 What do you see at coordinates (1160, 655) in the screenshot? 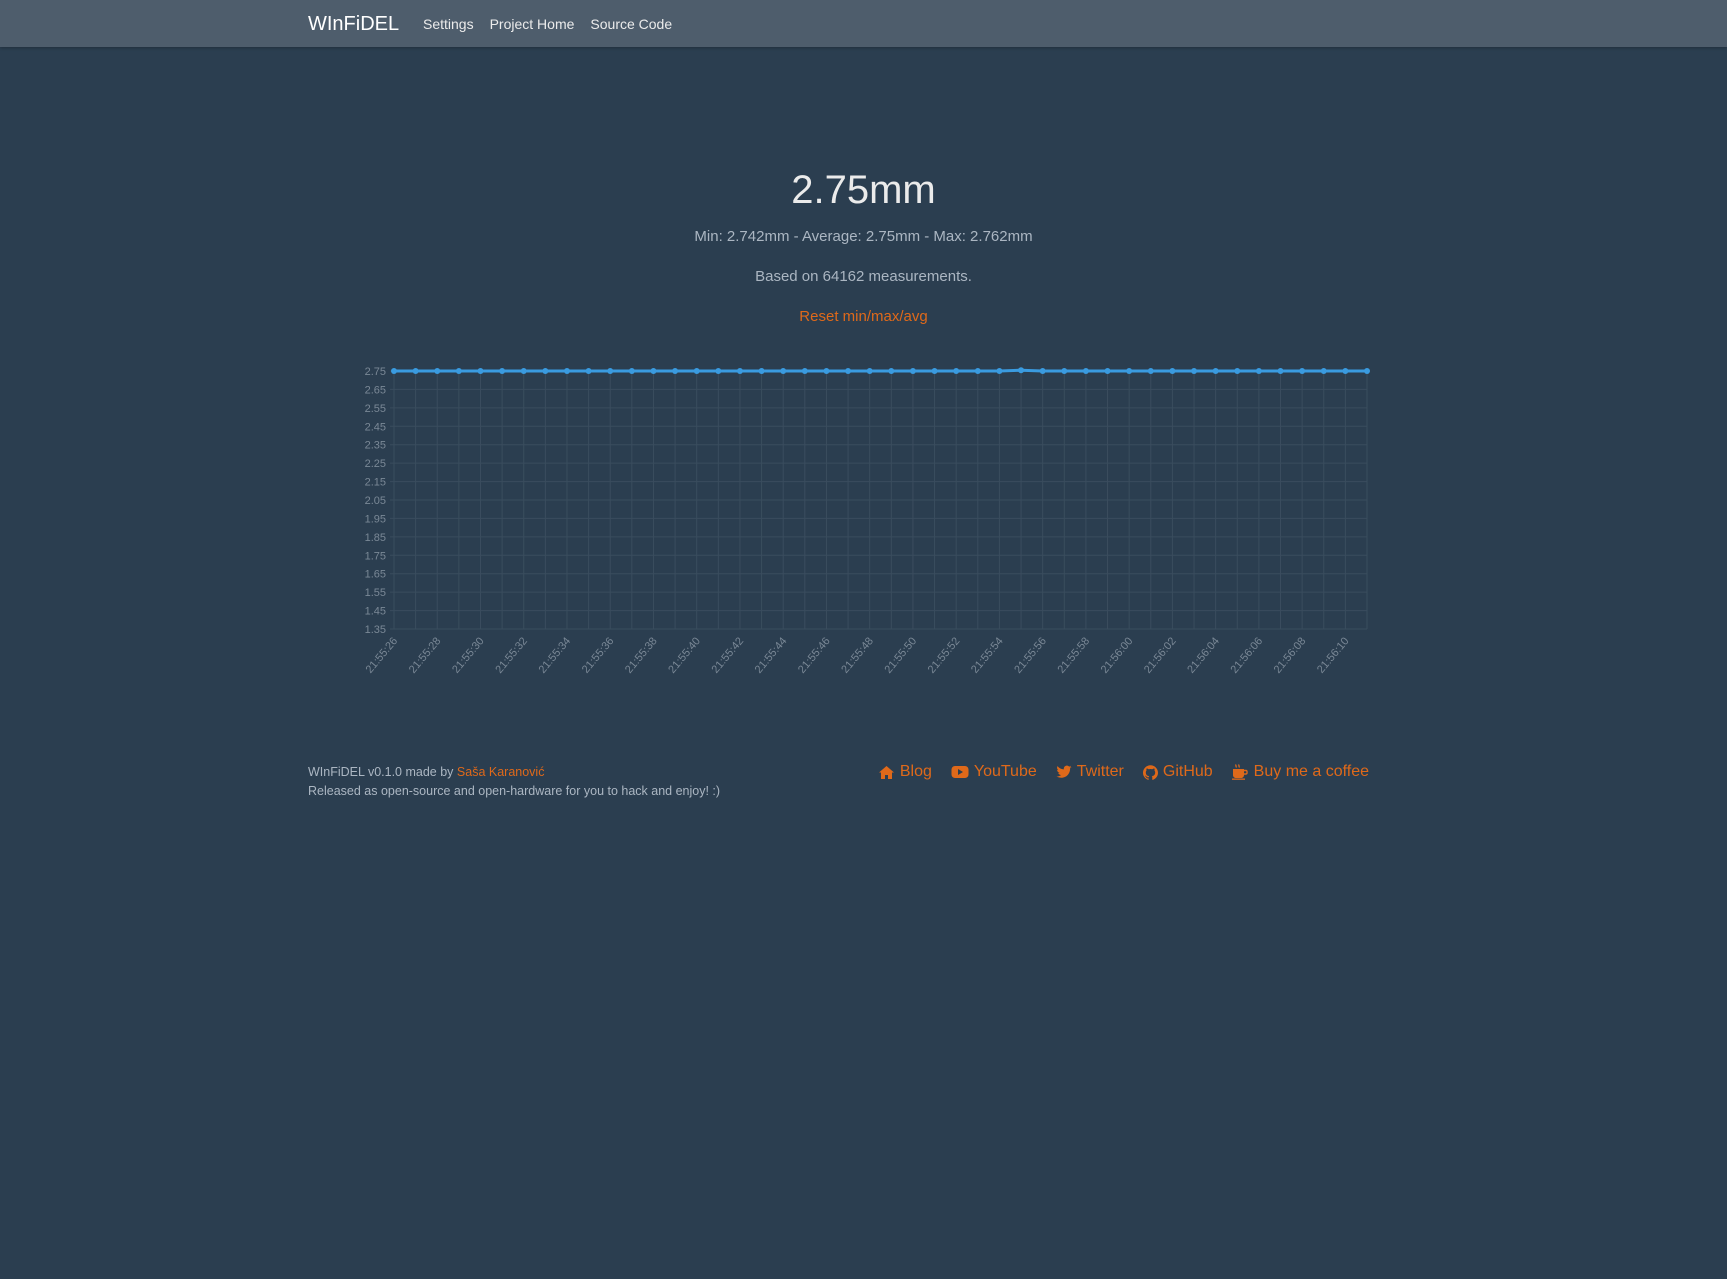
I see `chart-x-tick-label: 21:56:02` at bounding box center [1160, 655].